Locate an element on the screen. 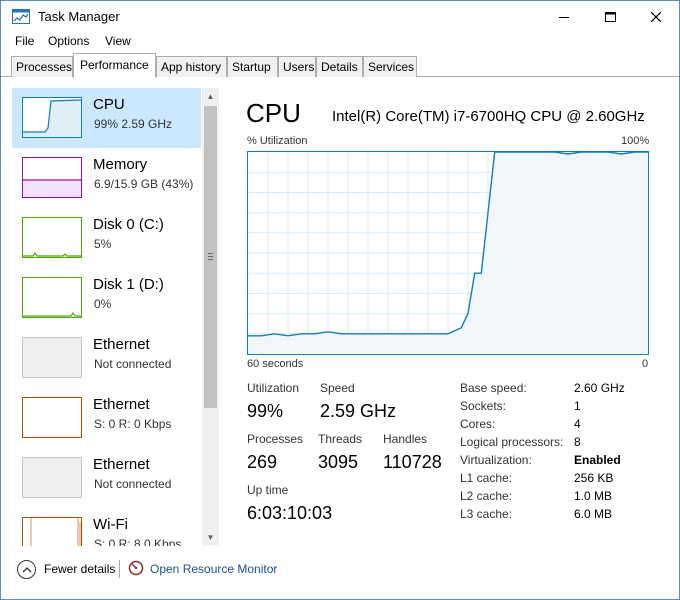 The width and height of the screenshot is (680, 600). maximize-icon is located at coordinates (610, 16).